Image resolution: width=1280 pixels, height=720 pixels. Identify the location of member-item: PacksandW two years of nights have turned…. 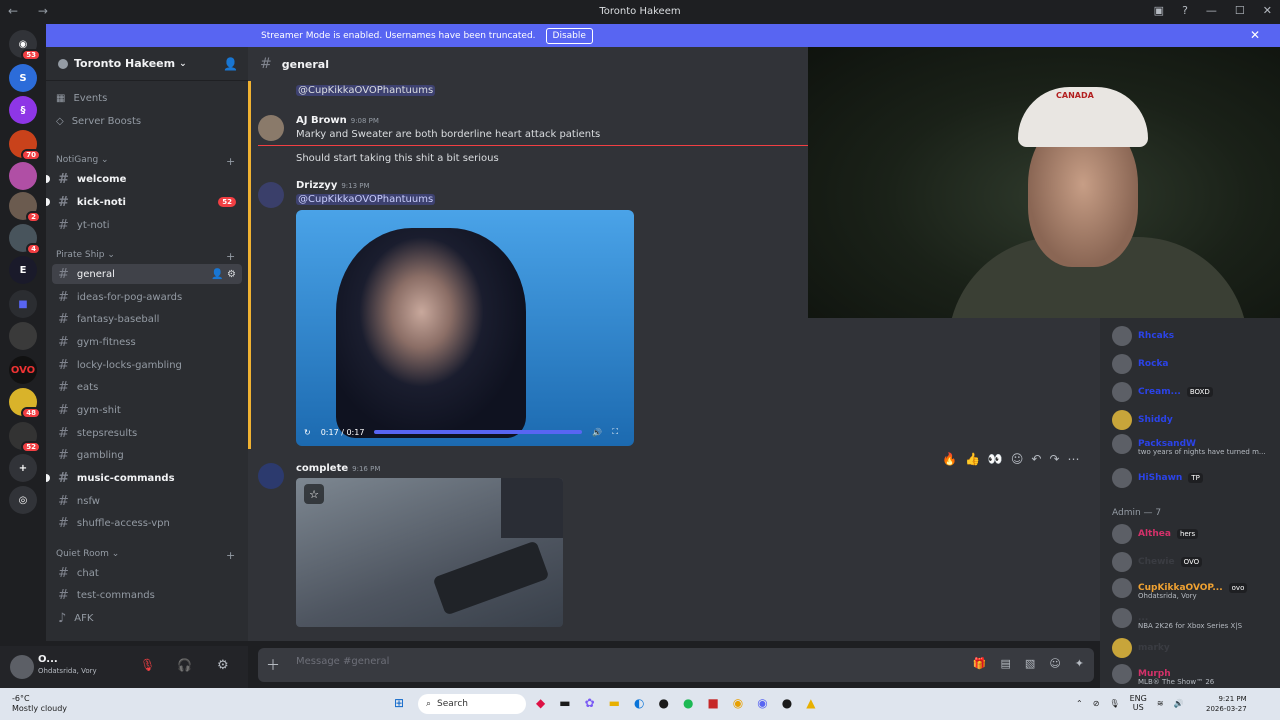
(1189, 445).